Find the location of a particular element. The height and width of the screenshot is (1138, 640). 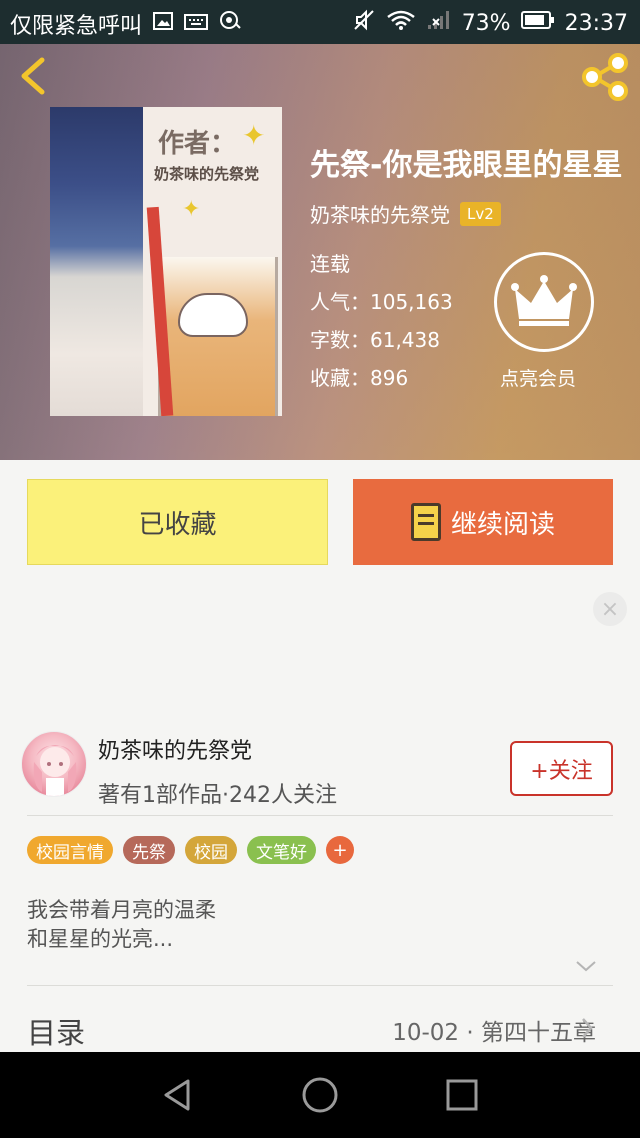

close-icon: × is located at coordinates (610, 609).